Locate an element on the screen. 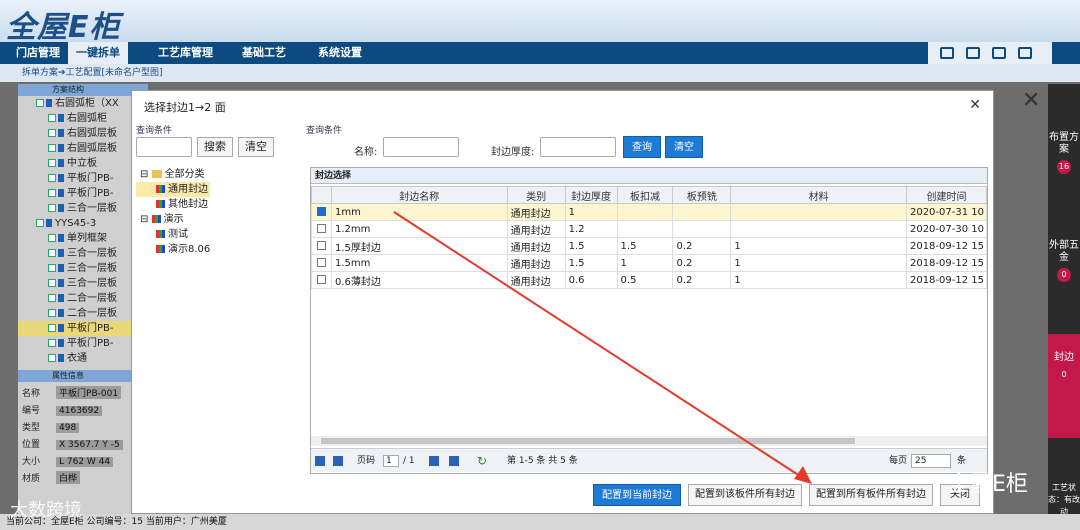 The height and width of the screenshot is (530, 1080). prev-page-icon is located at coordinates (338, 461).